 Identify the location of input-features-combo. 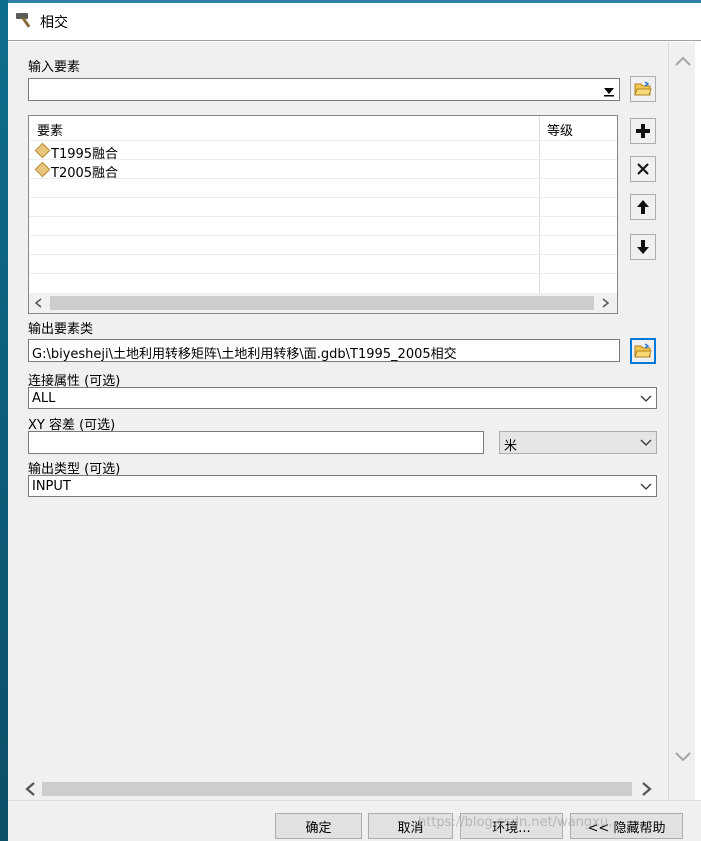
(324, 89).